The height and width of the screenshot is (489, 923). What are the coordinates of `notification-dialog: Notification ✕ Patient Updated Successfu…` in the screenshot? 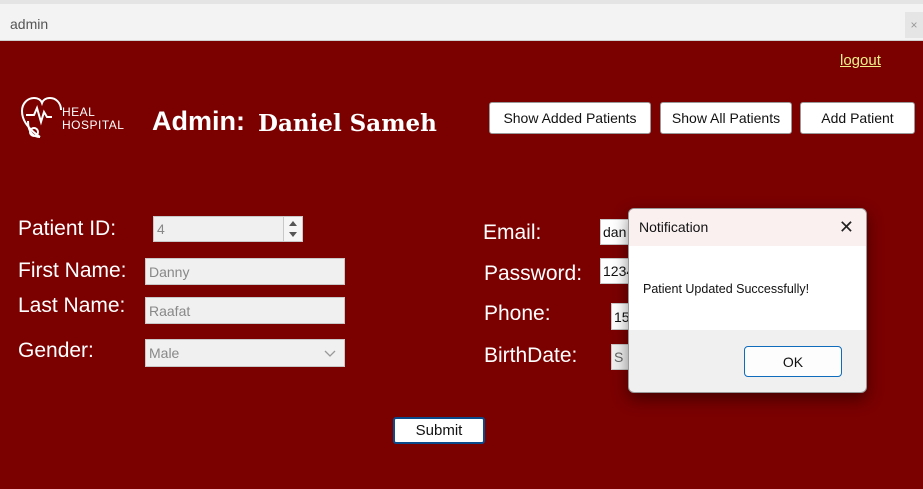 It's located at (747, 300).